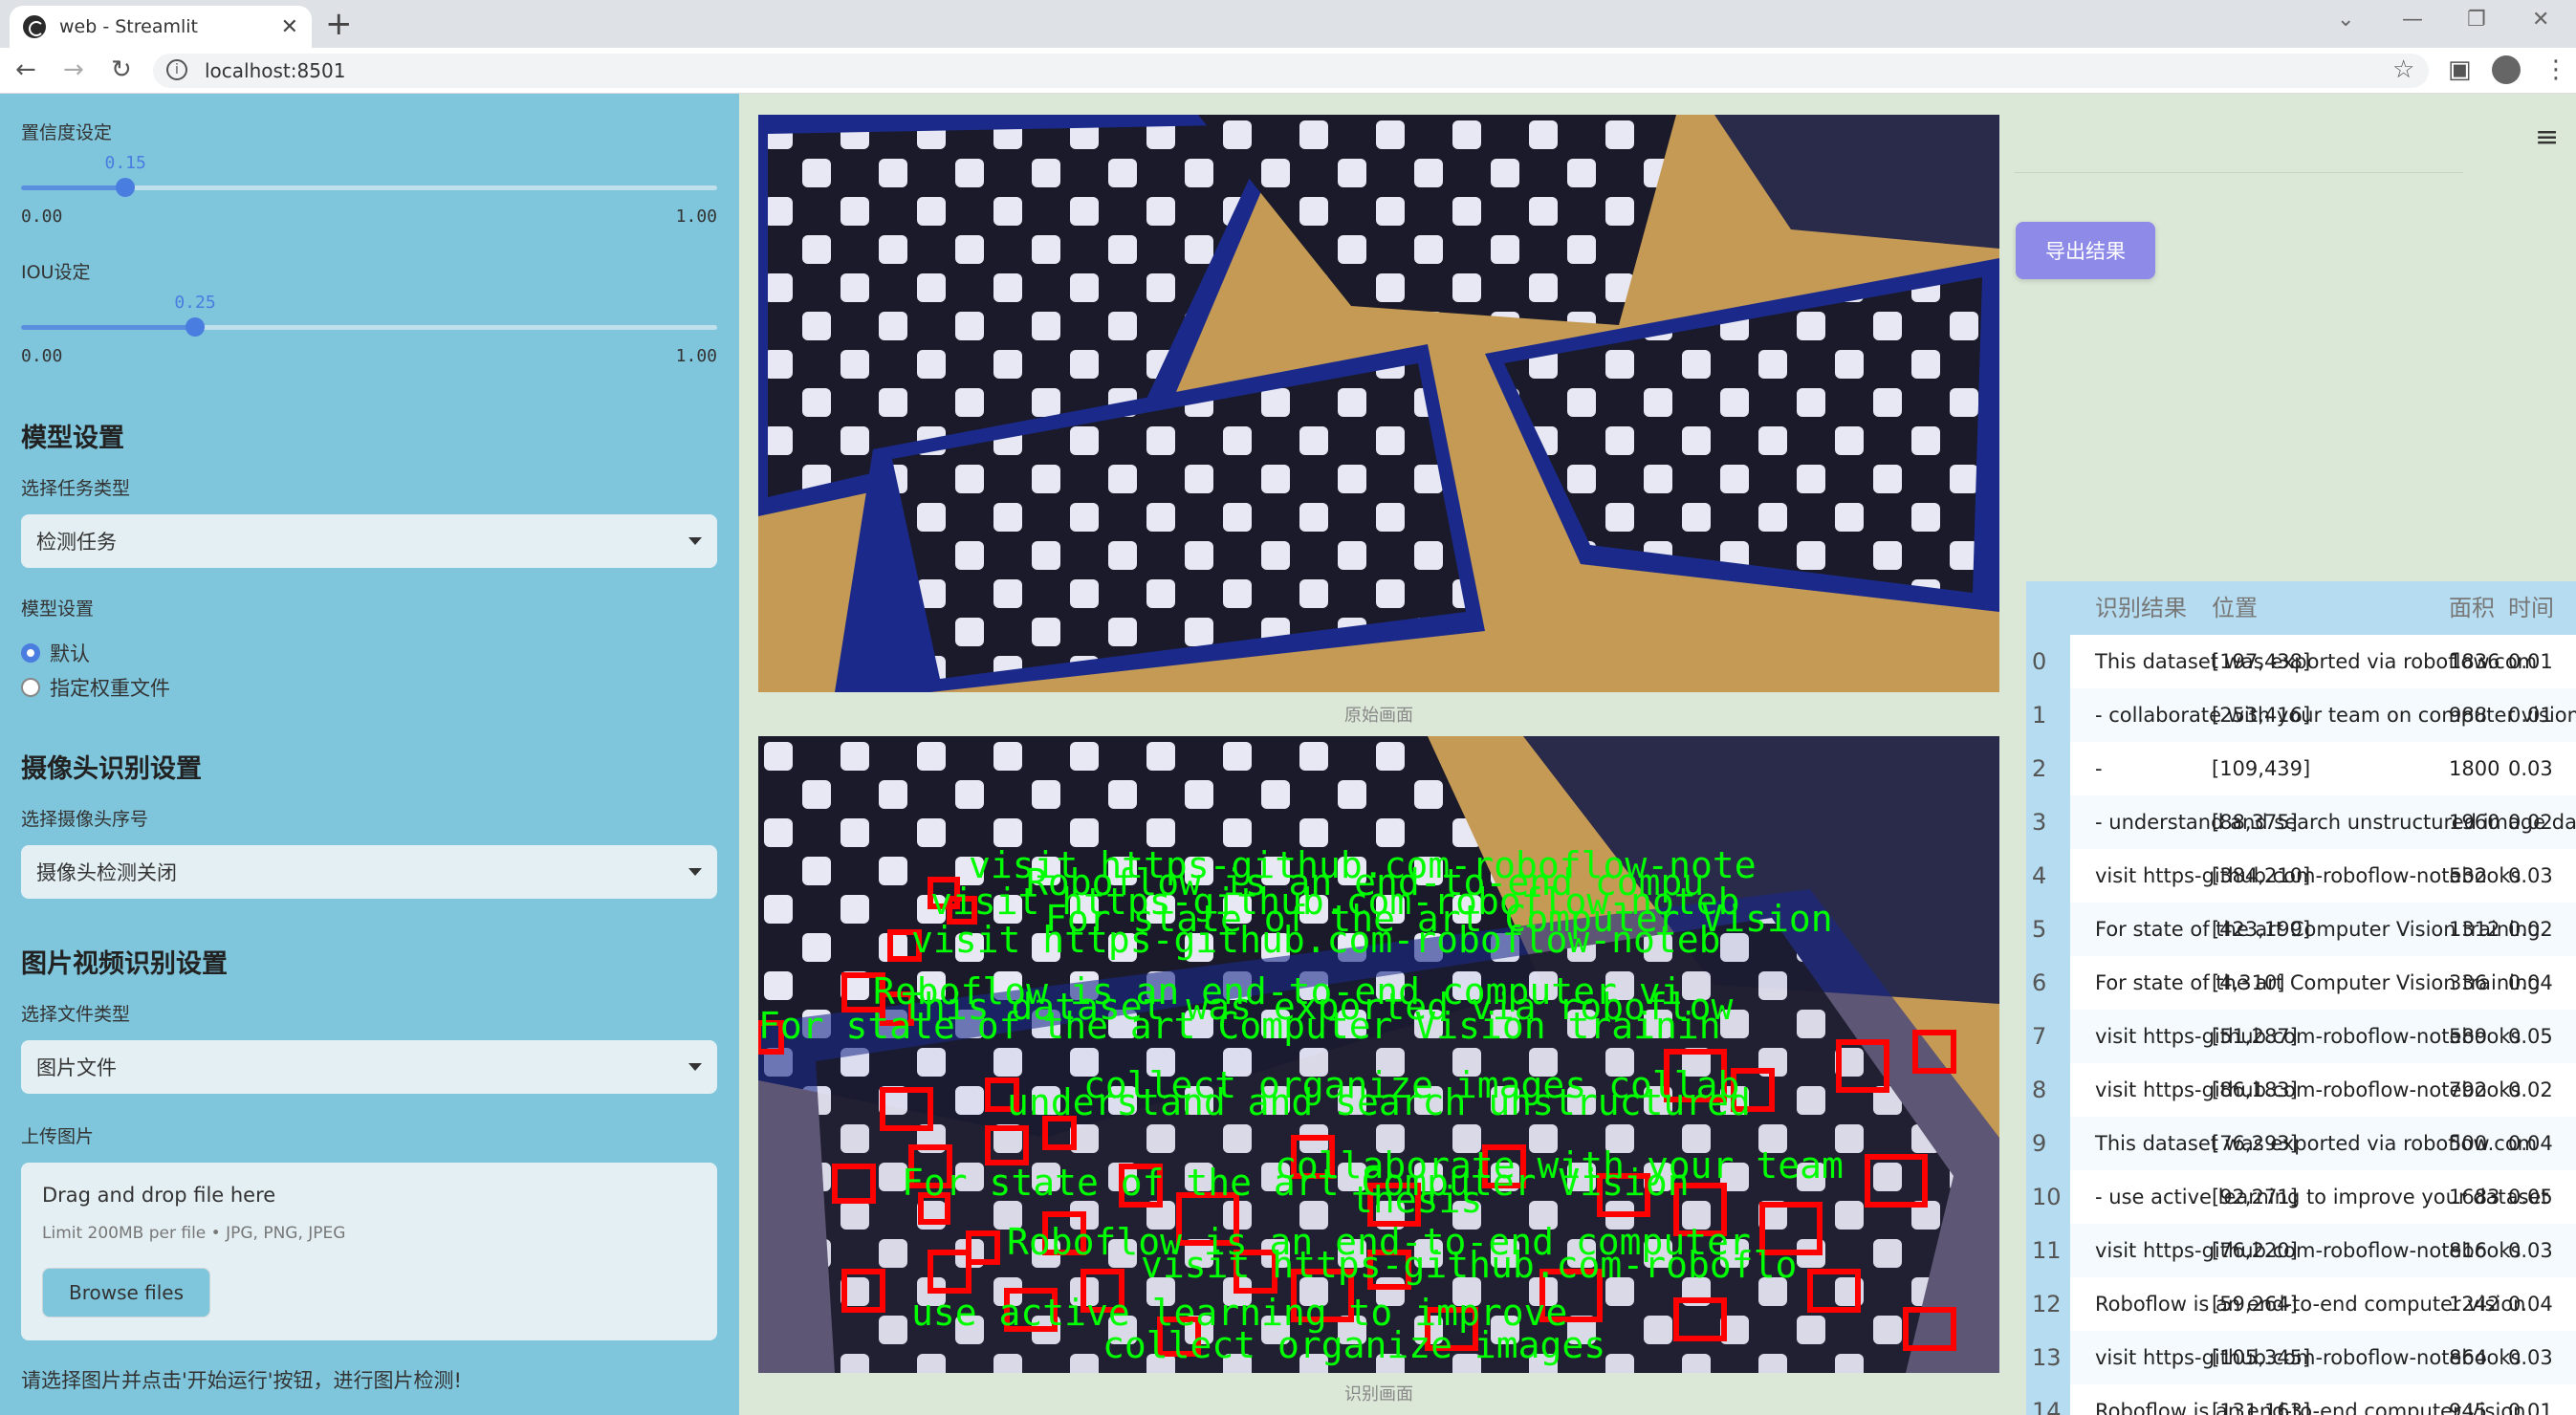 The height and width of the screenshot is (1415, 2576). Describe the element at coordinates (1296, 1183) in the screenshot. I see `detection-label: For state of the art Computer Vision` at that location.